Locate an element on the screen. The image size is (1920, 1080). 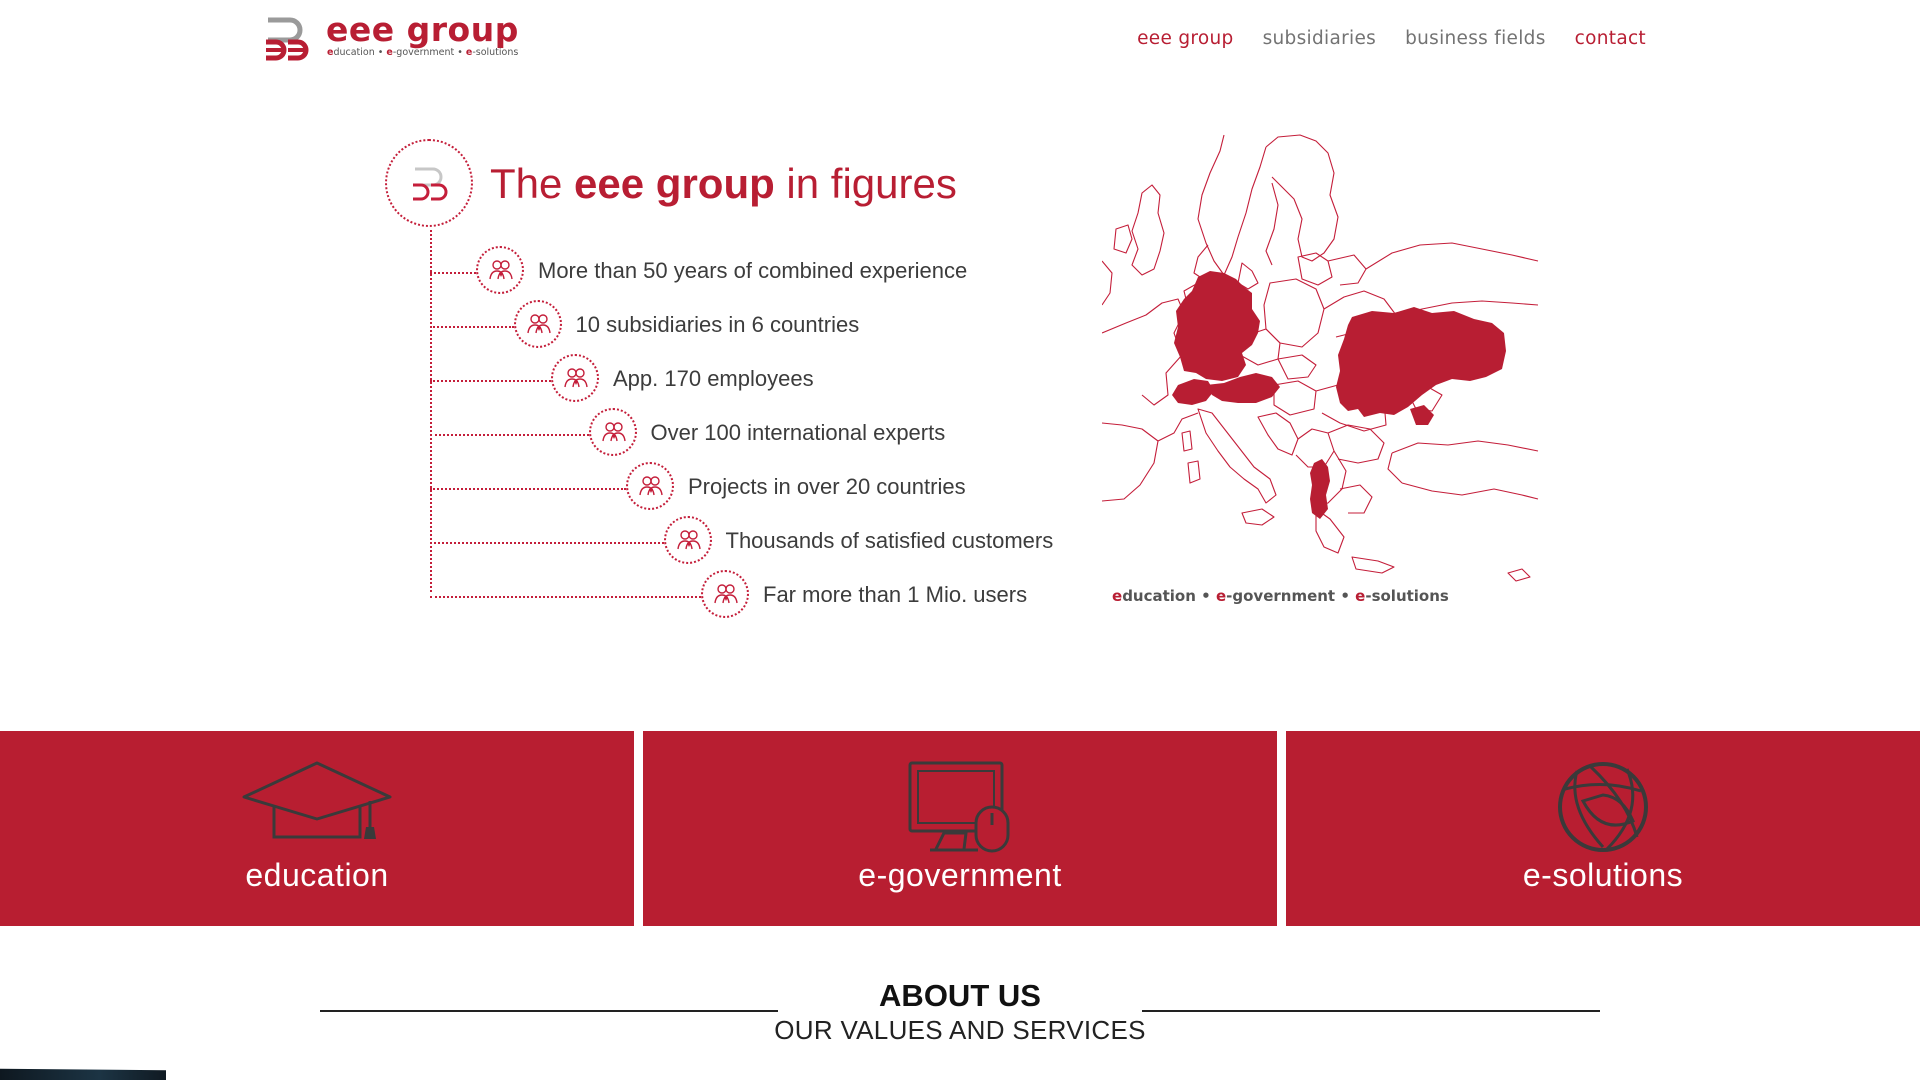
graduation-cap-icon is located at coordinates (317, 800).